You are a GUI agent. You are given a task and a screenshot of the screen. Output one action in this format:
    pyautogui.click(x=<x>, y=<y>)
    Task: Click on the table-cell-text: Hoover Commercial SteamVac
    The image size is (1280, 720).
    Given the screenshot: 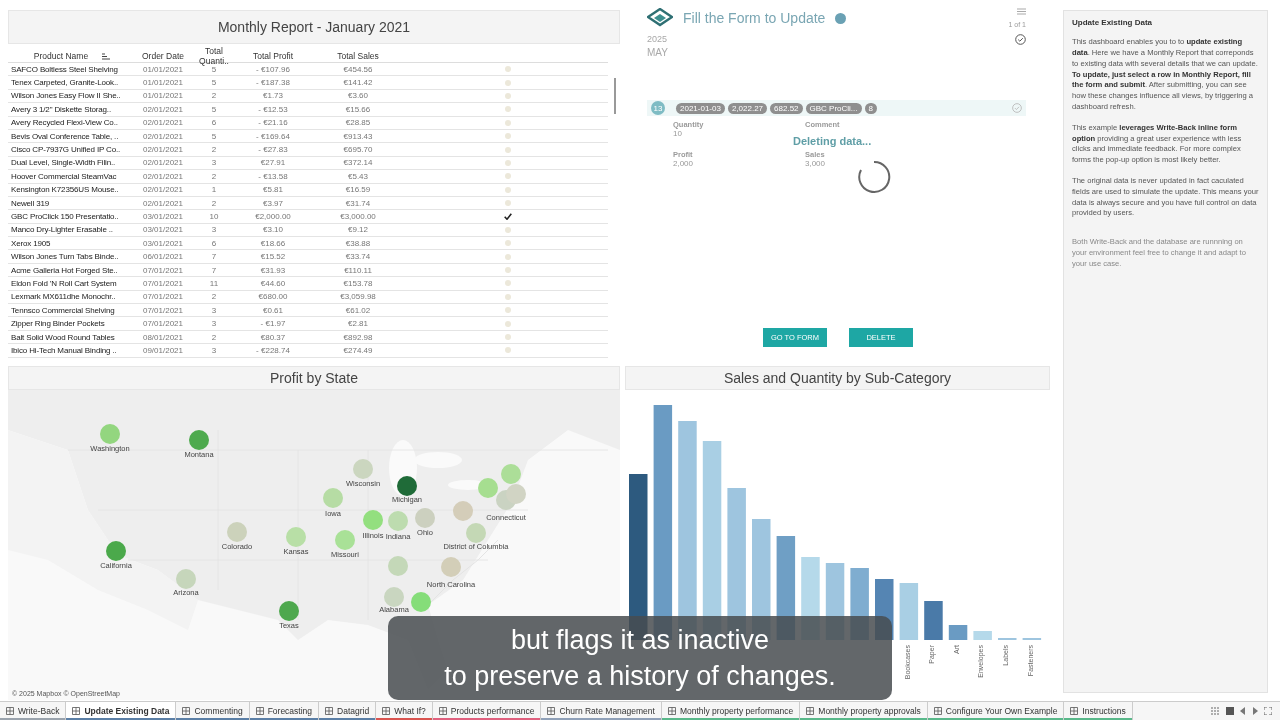 What is the action you would take?
    pyautogui.click(x=64, y=176)
    